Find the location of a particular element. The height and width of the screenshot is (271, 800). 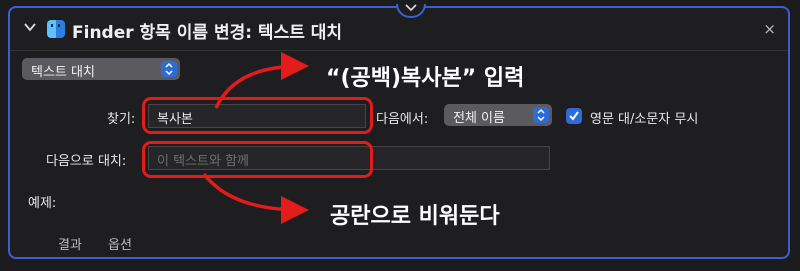

annotation-top: “(공백)복사본” 입력 is located at coordinates (425, 78).